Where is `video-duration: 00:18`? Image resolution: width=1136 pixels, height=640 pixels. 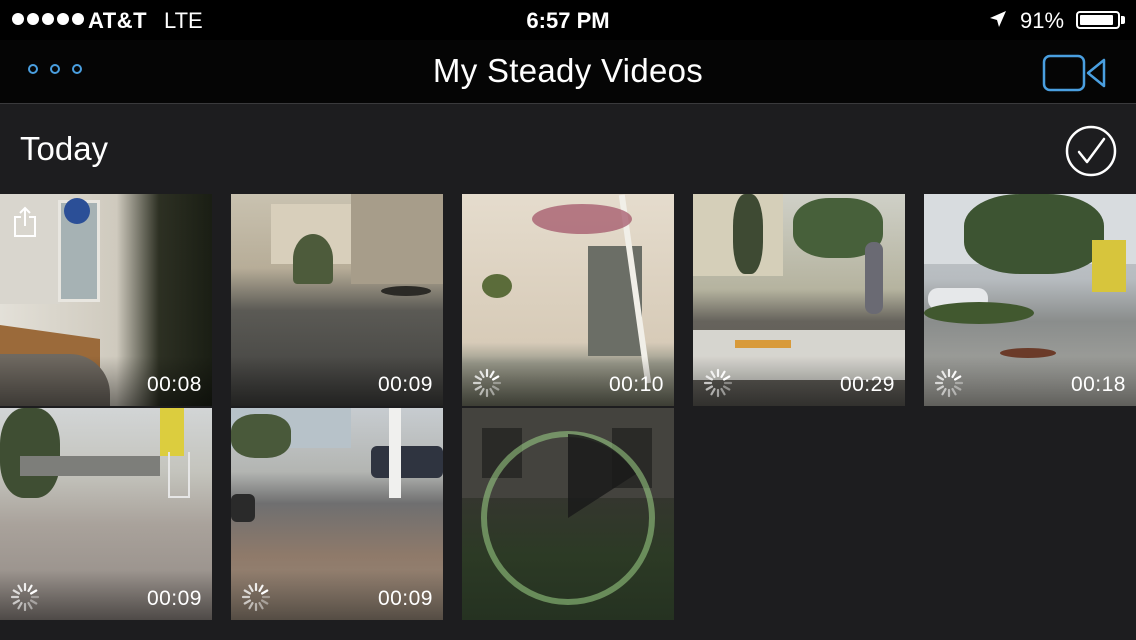
video-duration: 00:18 is located at coordinates (1098, 384).